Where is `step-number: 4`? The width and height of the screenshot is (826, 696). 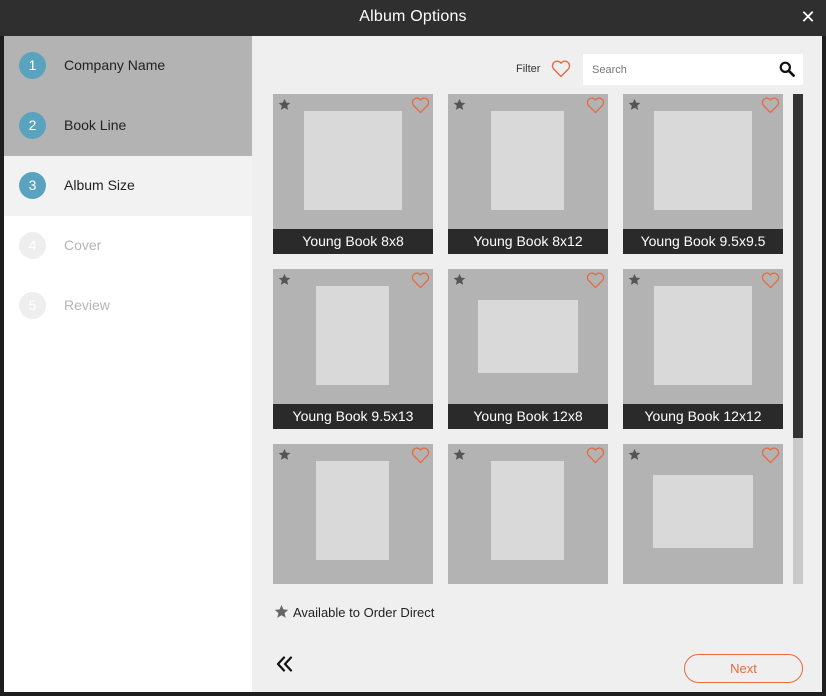
step-number: 4 is located at coordinates (32, 245).